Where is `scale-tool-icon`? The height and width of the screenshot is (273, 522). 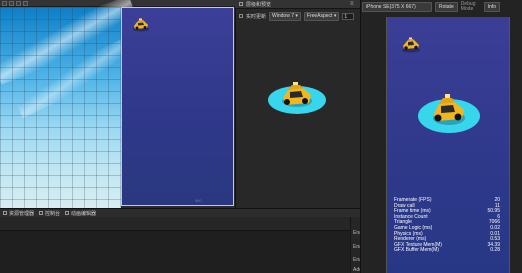
scale-tool-icon is located at coordinates (25, 3).